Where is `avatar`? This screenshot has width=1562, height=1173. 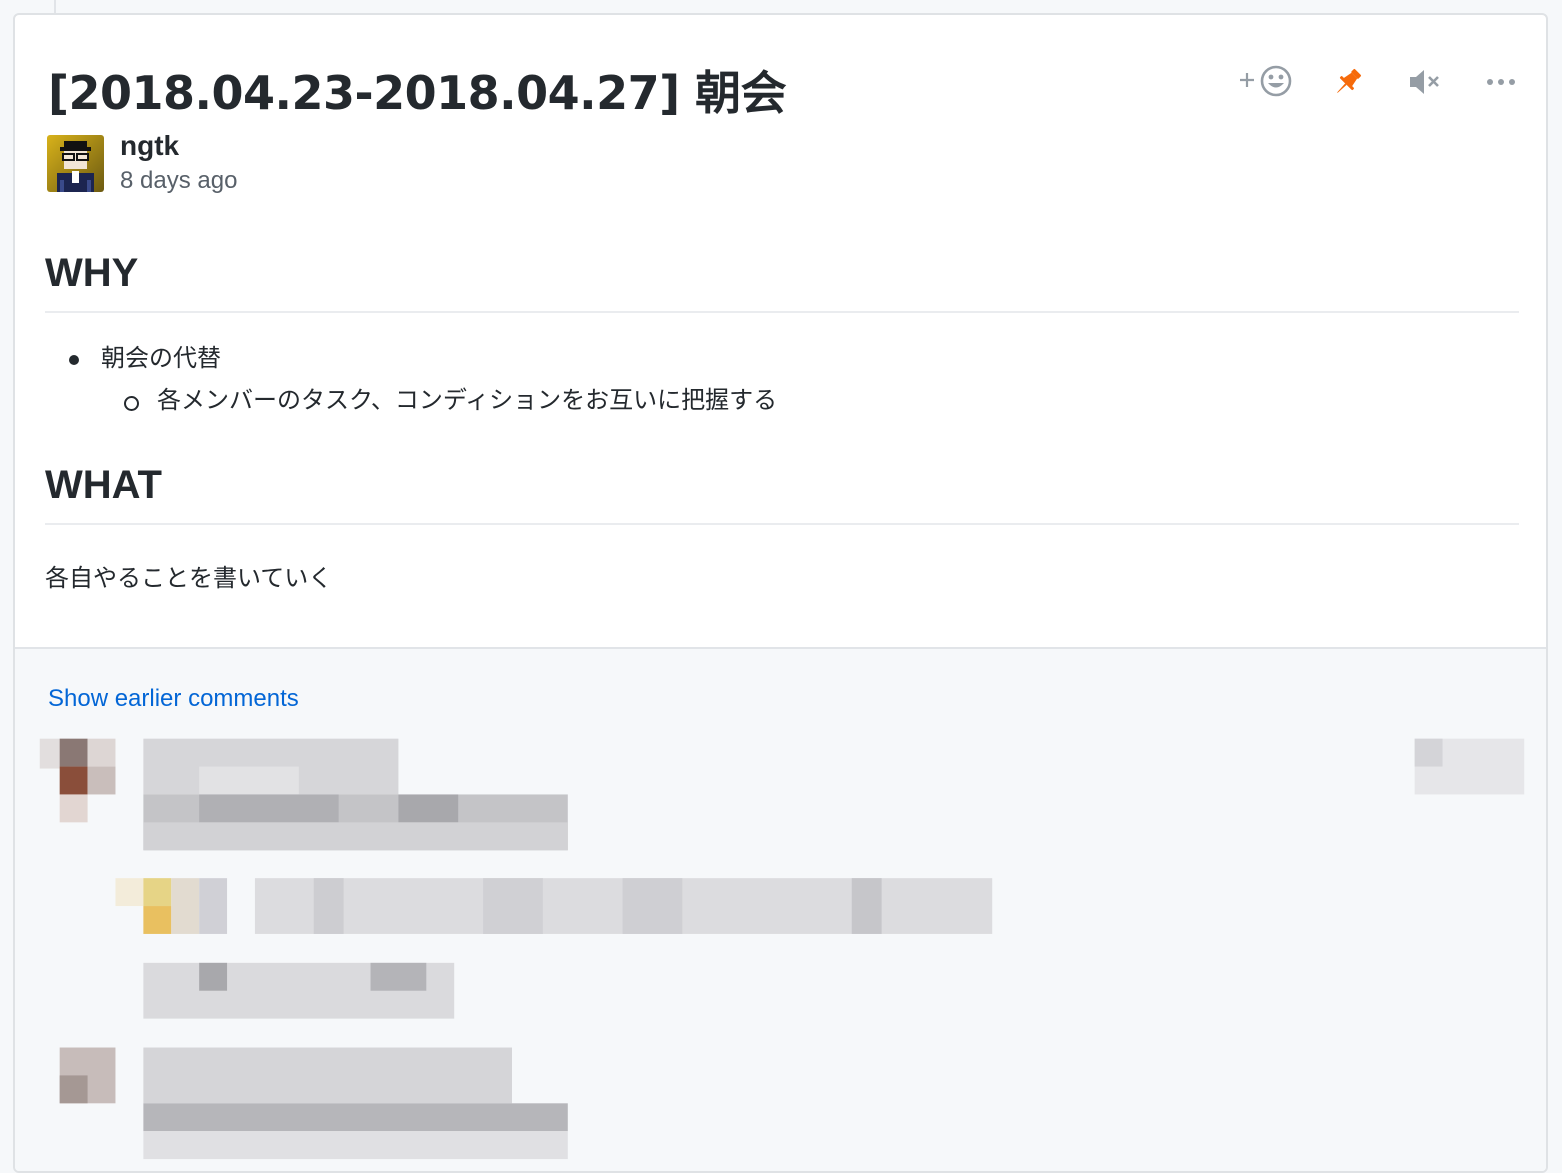
avatar is located at coordinates (75, 163).